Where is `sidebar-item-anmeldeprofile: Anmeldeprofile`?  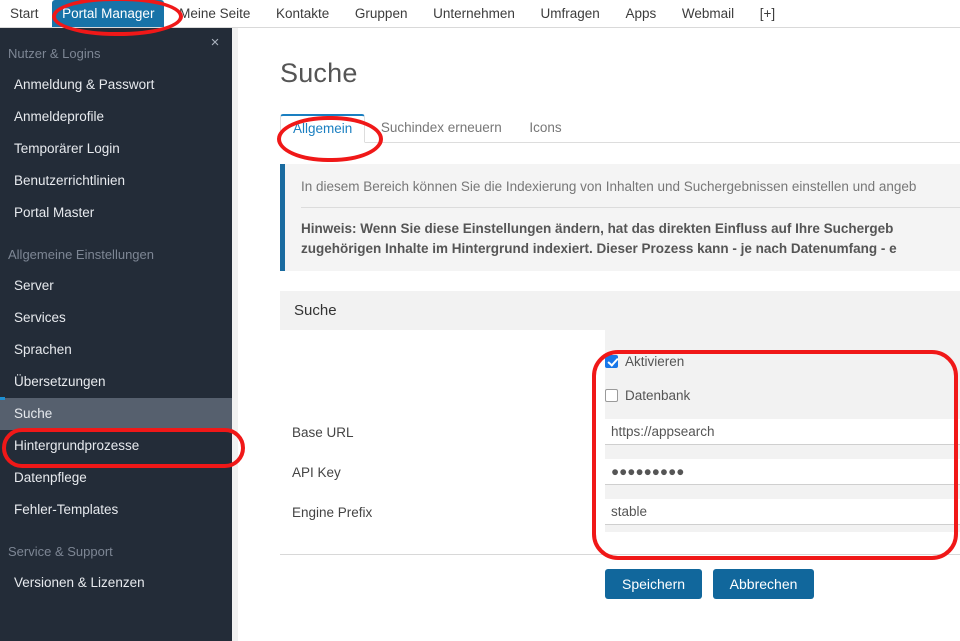
sidebar-item-anmeldeprofile: Anmeldeprofile is located at coordinates (119, 117).